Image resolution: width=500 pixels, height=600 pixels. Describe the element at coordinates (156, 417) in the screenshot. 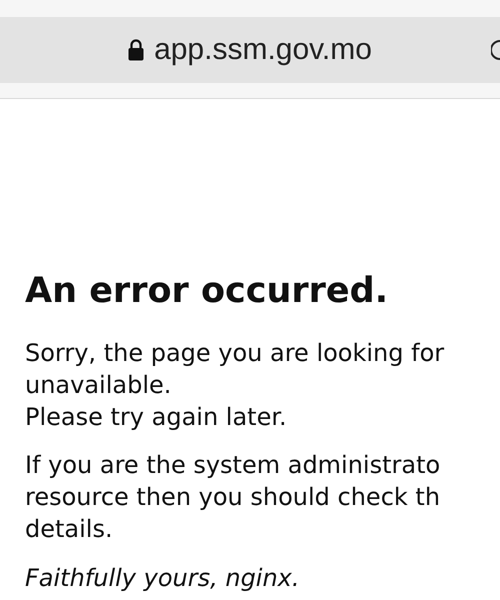

I see `message-text: Please try again later.` at that location.